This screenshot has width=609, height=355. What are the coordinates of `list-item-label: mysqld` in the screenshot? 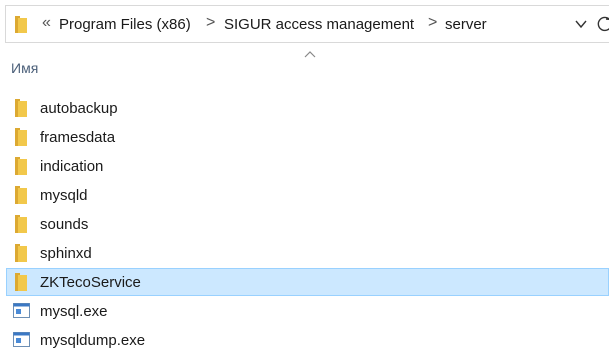 It's located at (64, 195).